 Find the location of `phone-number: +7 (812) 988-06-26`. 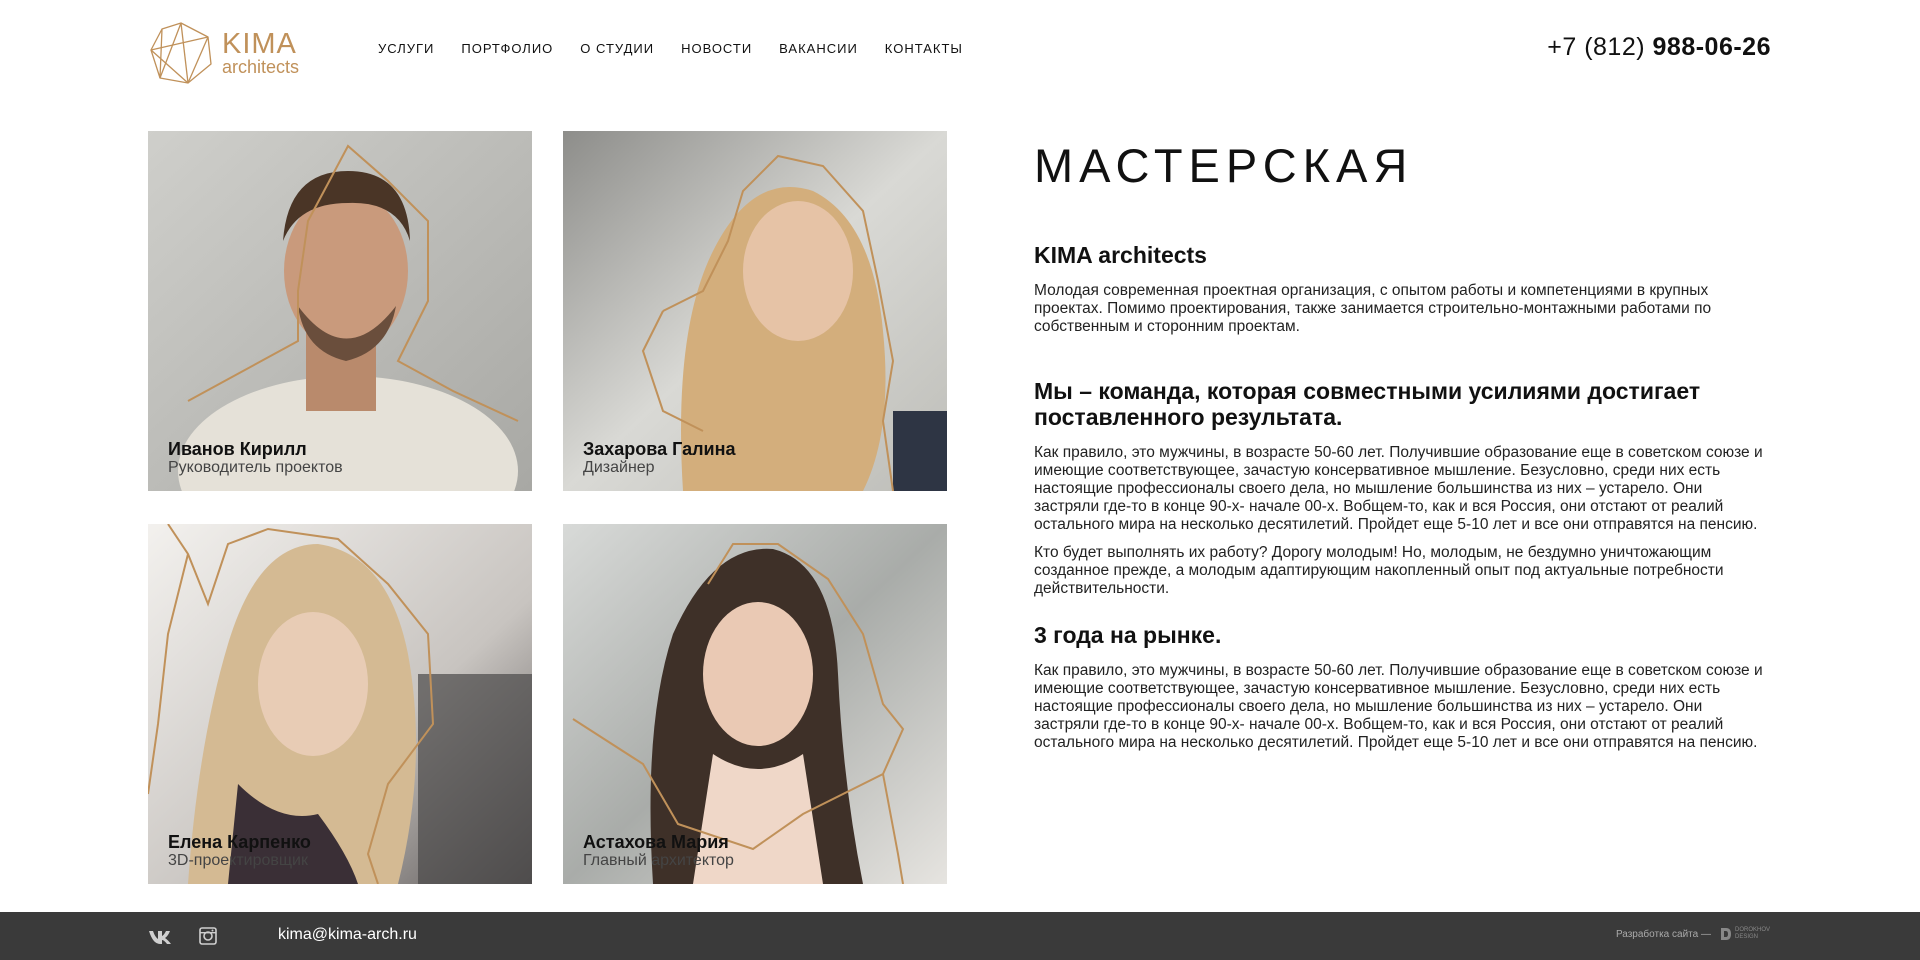

phone-number: +7 (812) 988-06-26 is located at coordinates (1659, 47).